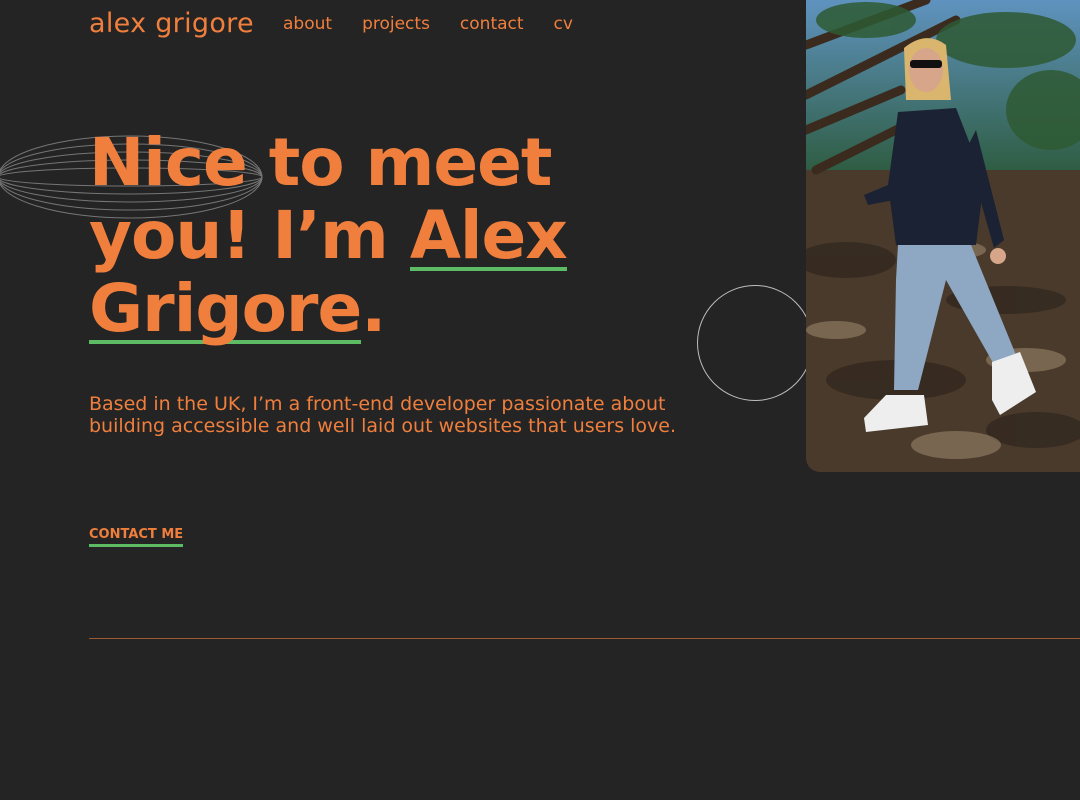 This screenshot has width=1080, height=800. Describe the element at coordinates (488, 235) in the screenshot. I see `headline-first-name: Alex` at that location.